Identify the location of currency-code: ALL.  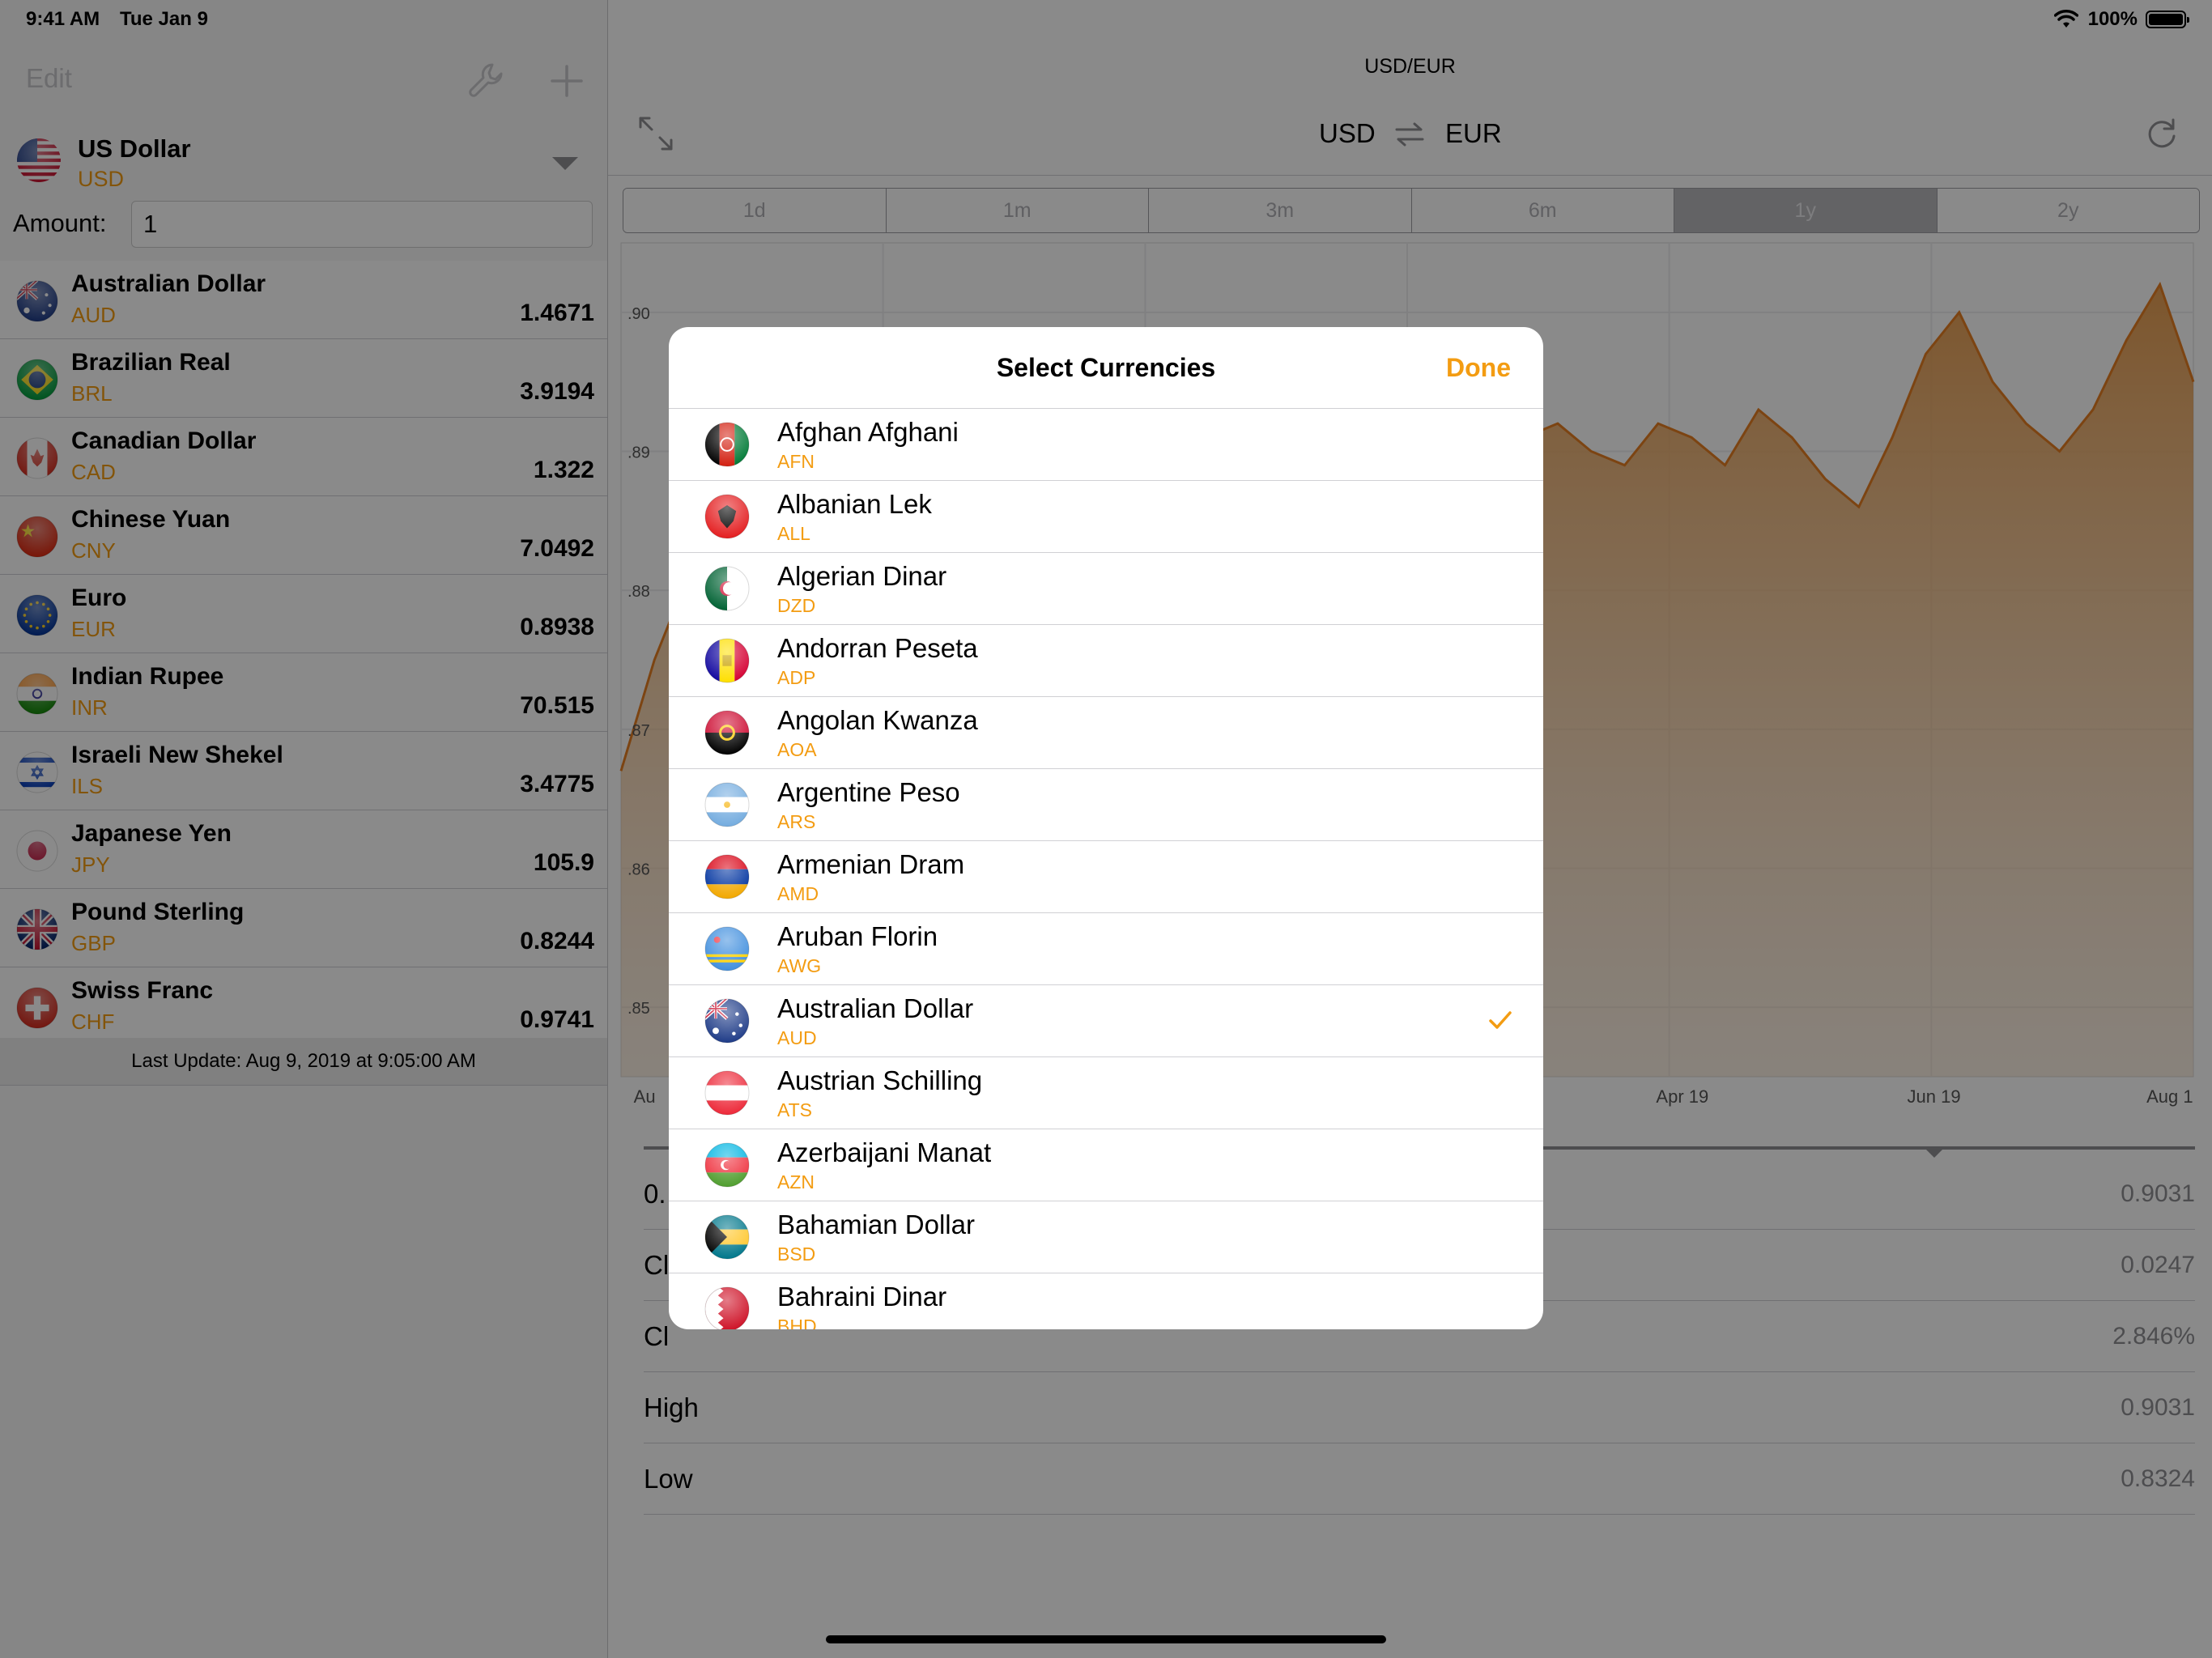
(794, 533).